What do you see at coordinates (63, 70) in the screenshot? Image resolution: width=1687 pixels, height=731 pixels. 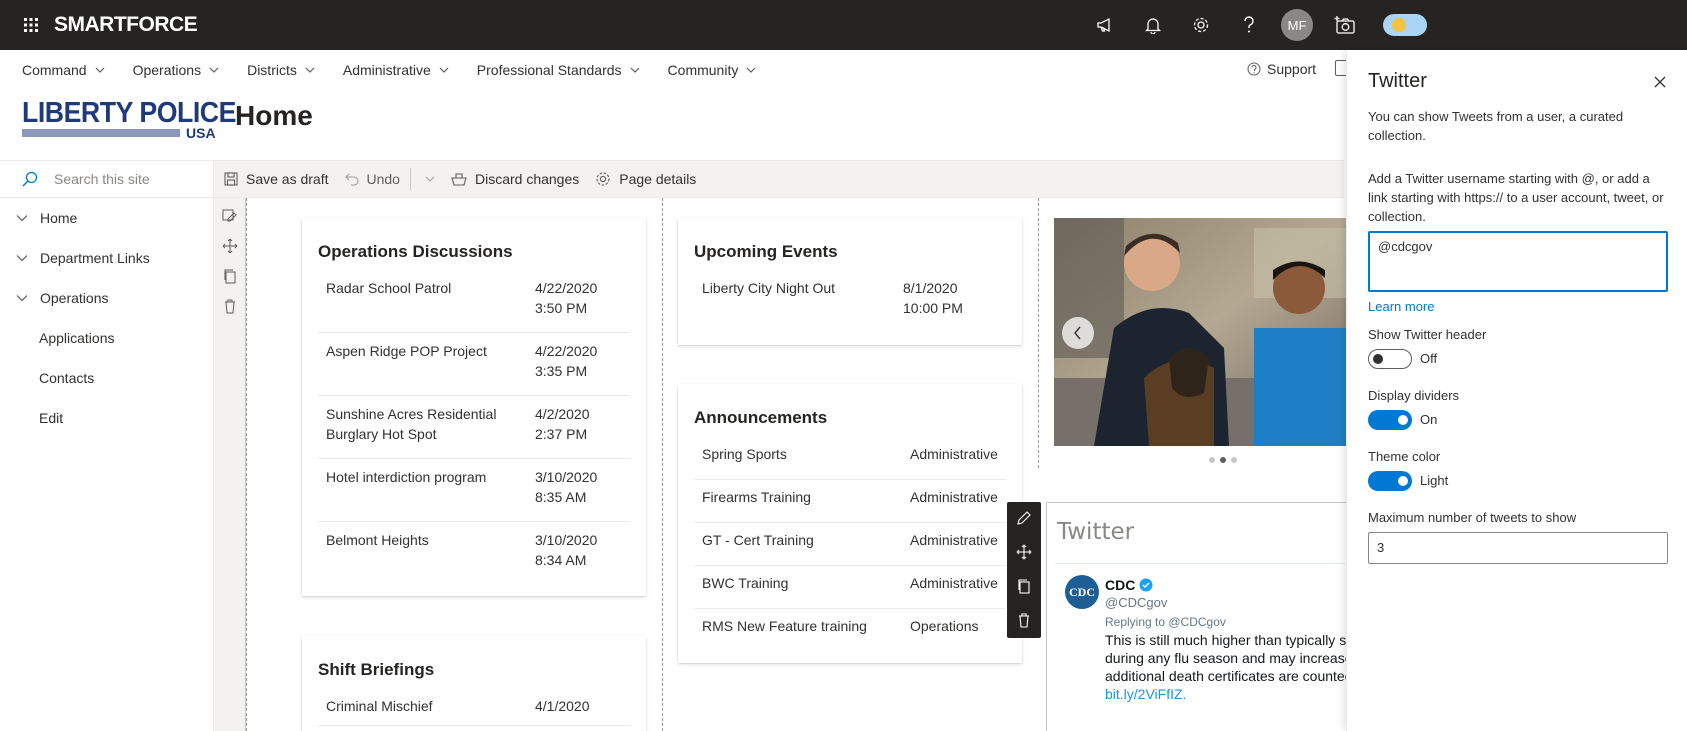 I see `nav-command: Command` at bounding box center [63, 70].